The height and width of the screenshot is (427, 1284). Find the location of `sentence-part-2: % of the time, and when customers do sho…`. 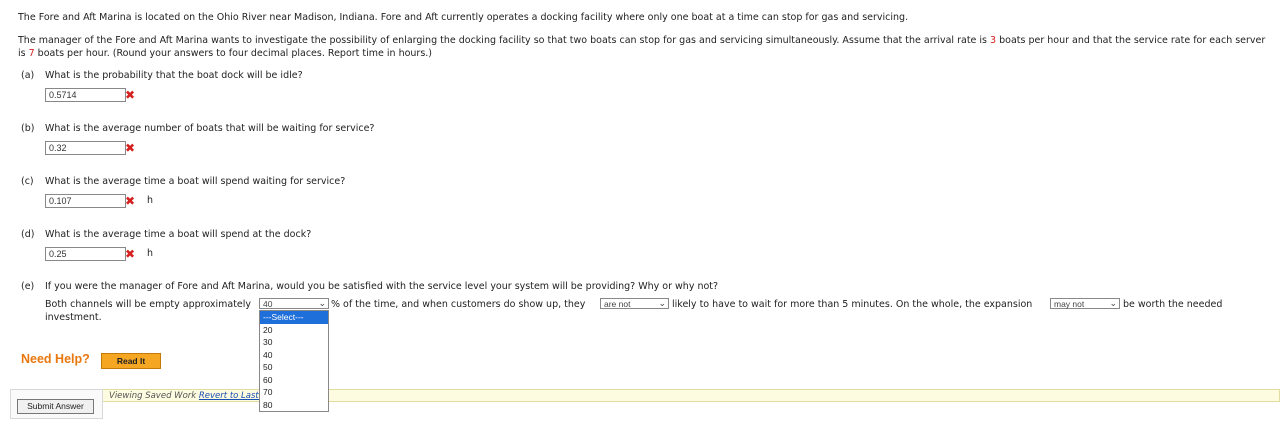

sentence-part-2: % of the time, and when customers do sho… is located at coordinates (458, 304).